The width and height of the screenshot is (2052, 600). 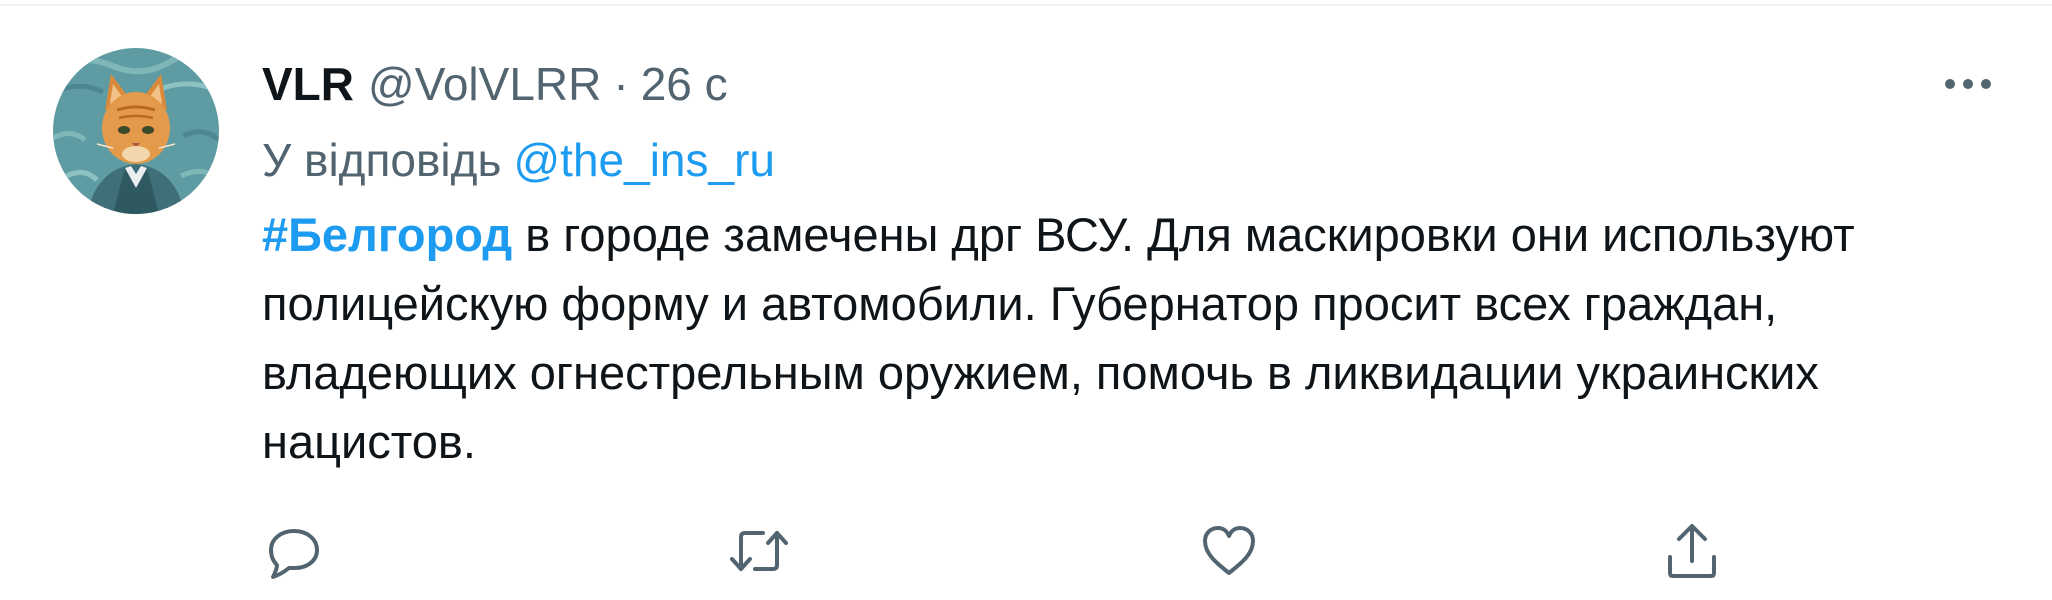 I want to click on reply-to-handle: @the_ins_ru, so click(x=644, y=160).